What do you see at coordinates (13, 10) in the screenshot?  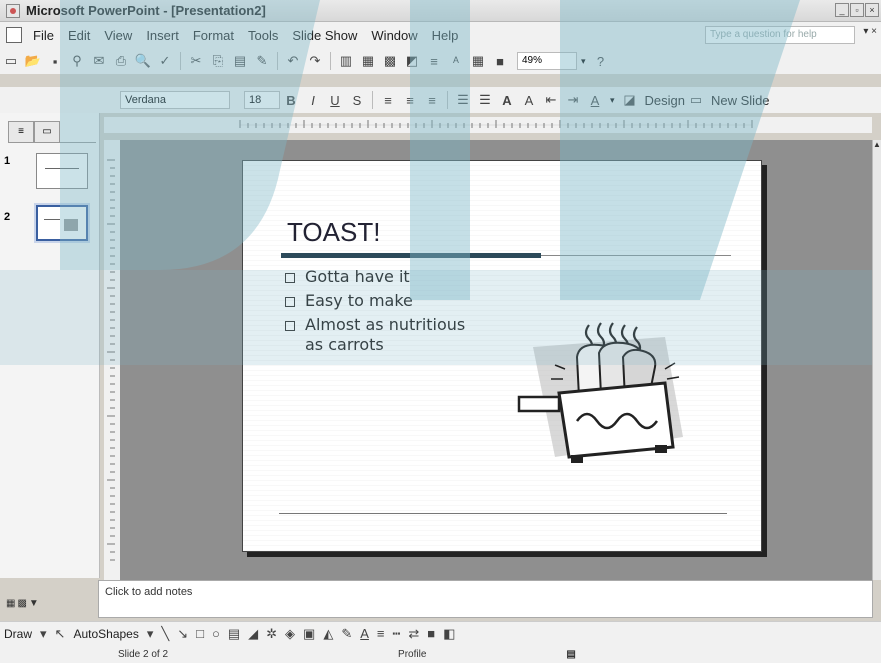 I see `powerpoint-app-icon` at bounding box center [13, 10].